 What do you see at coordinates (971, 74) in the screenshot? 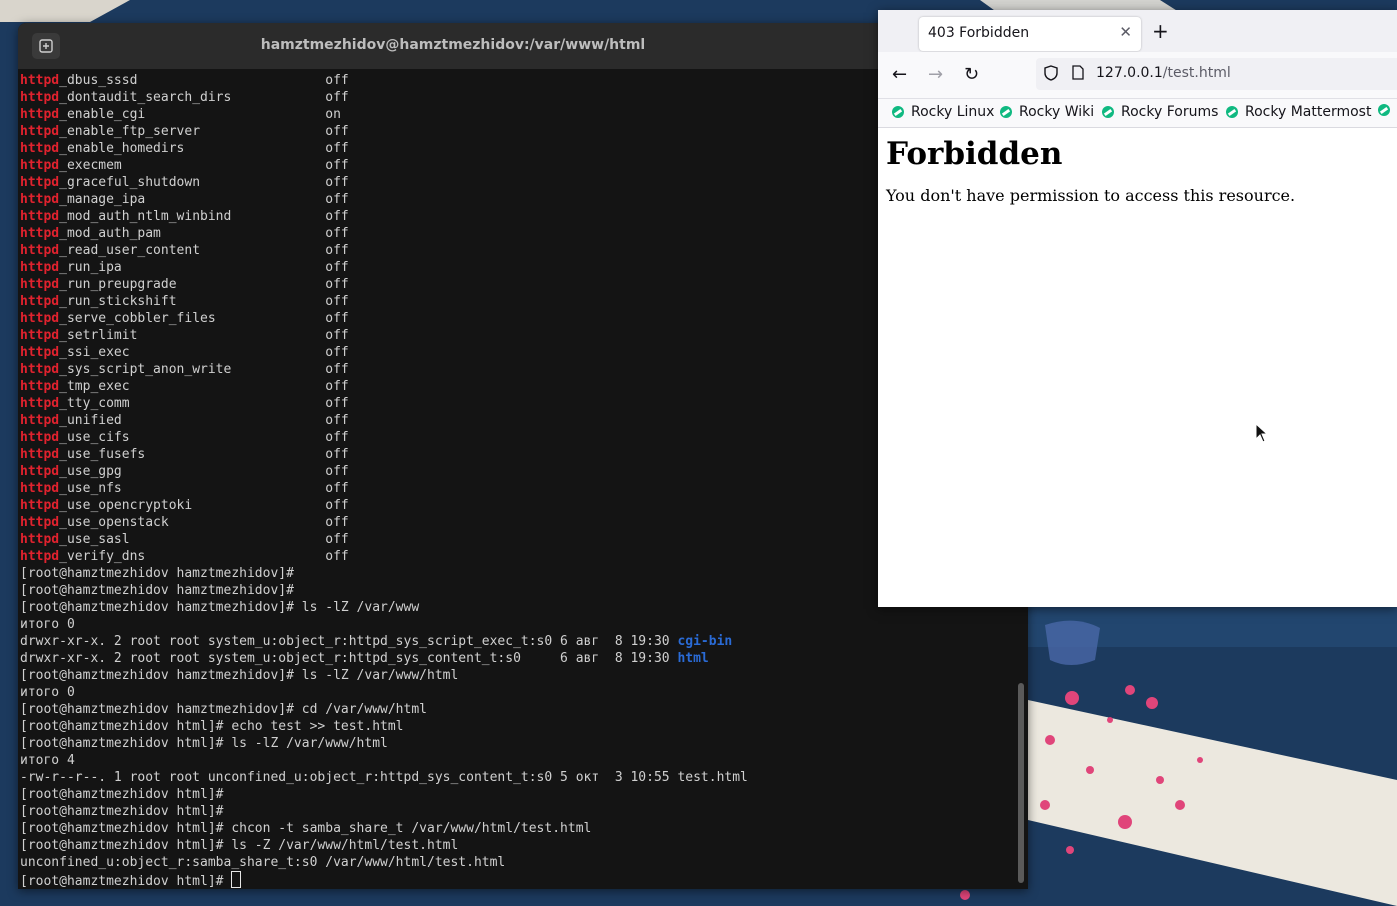
I see `reload-icon: ↻` at bounding box center [971, 74].